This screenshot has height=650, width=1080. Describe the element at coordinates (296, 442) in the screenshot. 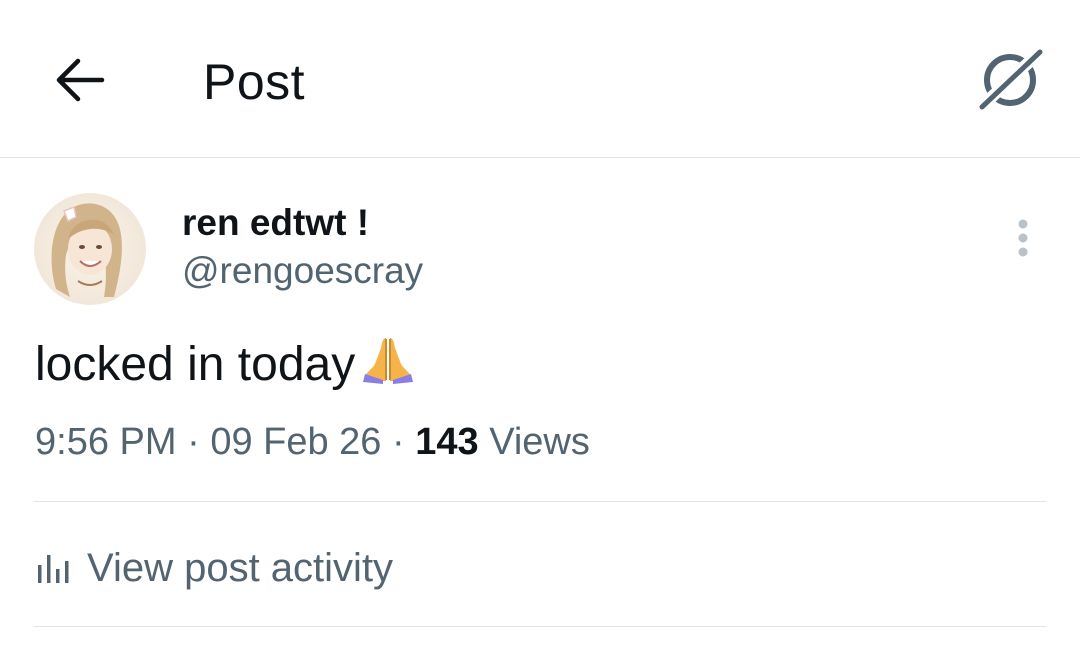

I see `post-date: 09 Feb 26` at that location.